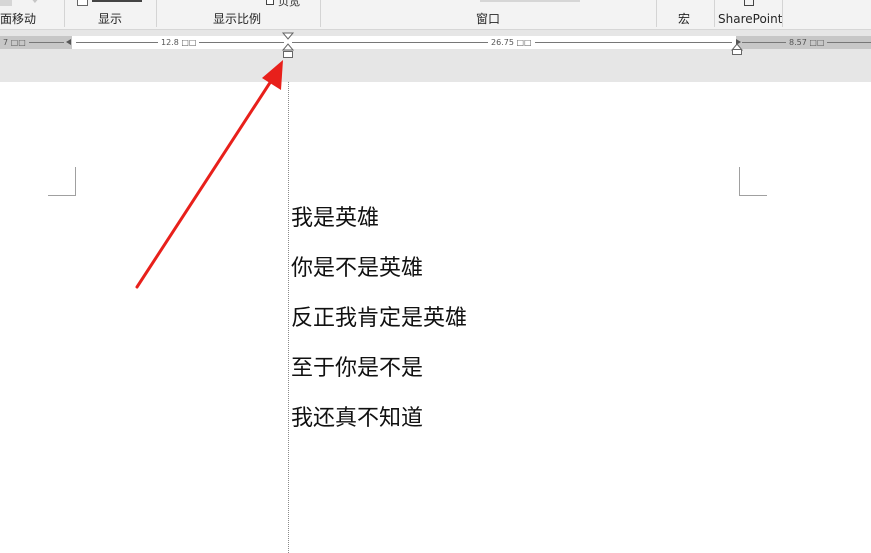 Image resolution: width=871 pixels, height=553 pixels. Describe the element at coordinates (405, 45) in the screenshot. I see `ruler-markers` at that location.